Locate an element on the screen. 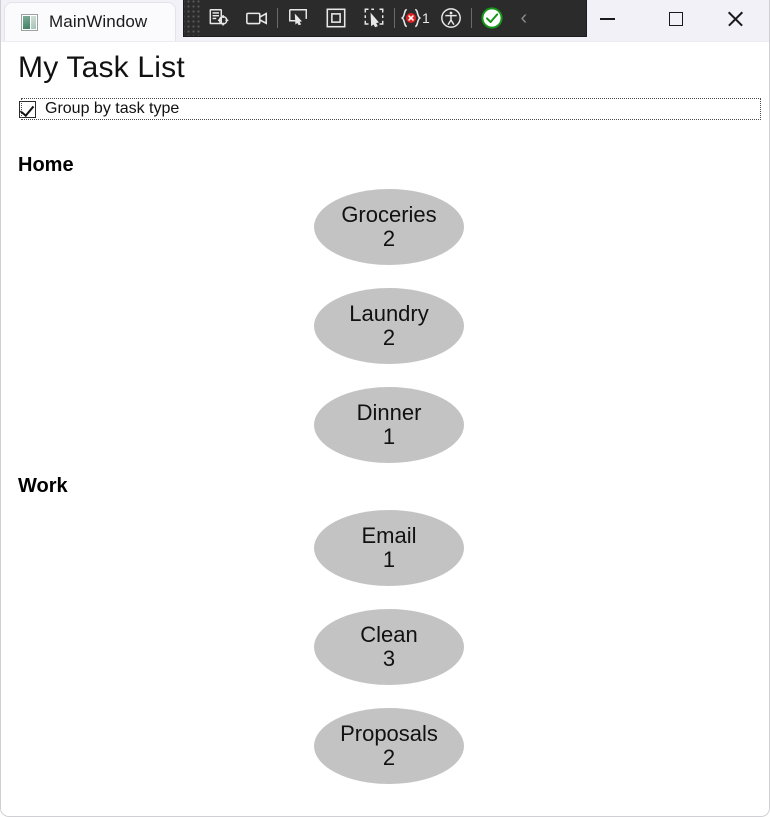 The image size is (770, 817). task-node: Clean 3 is located at coordinates (389, 647).